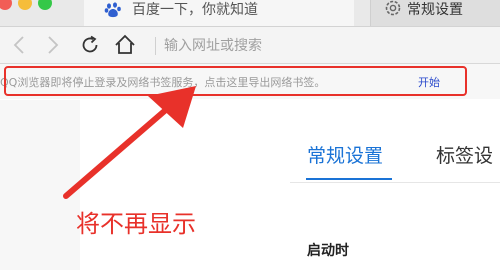 The height and width of the screenshot is (270, 500). What do you see at coordinates (40, 185) in the screenshot?
I see `sidebar` at bounding box center [40, 185].